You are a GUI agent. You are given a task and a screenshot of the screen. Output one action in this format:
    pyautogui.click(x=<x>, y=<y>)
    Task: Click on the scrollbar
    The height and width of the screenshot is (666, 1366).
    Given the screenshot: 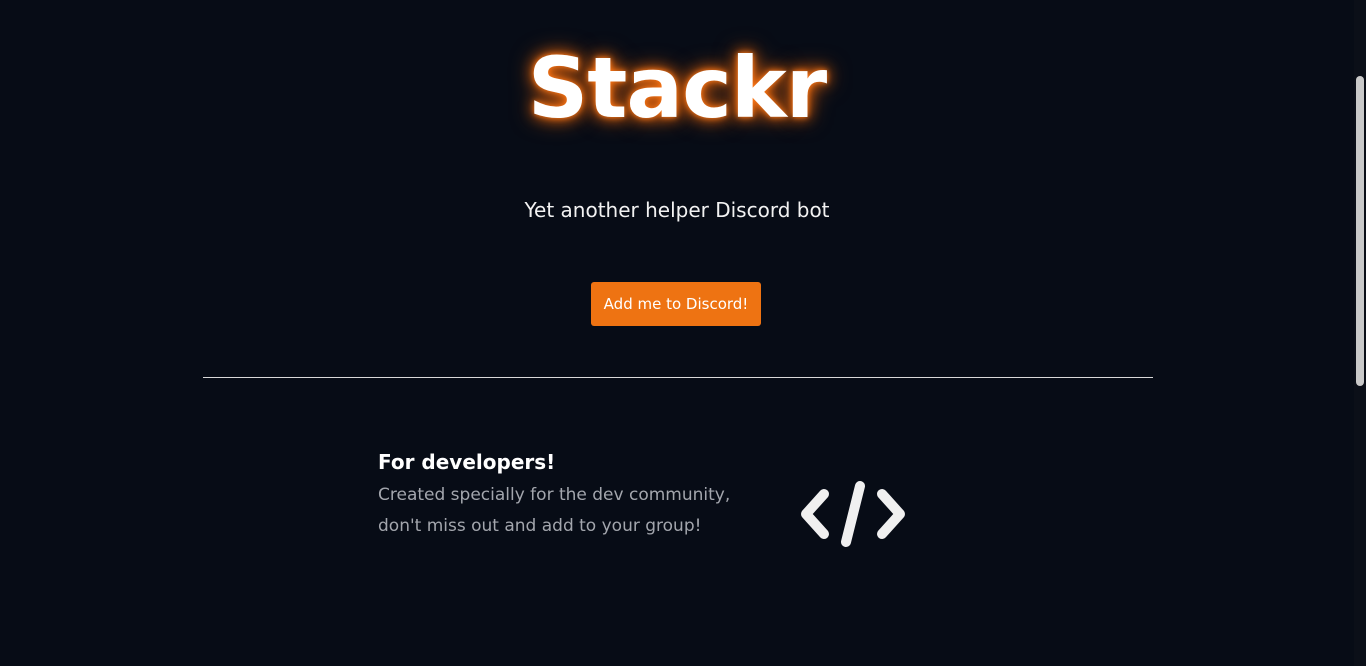 What is the action you would take?
    pyautogui.click(x=1360, y=333)
    